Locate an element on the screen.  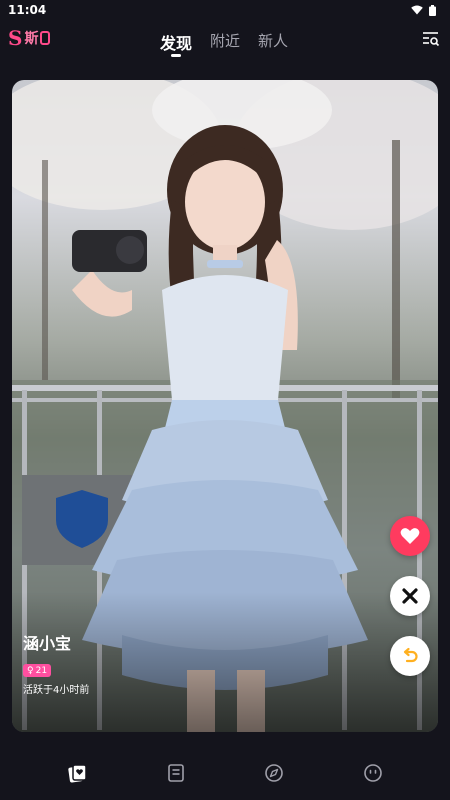
dislike-button is located at coordinates (410, 596).